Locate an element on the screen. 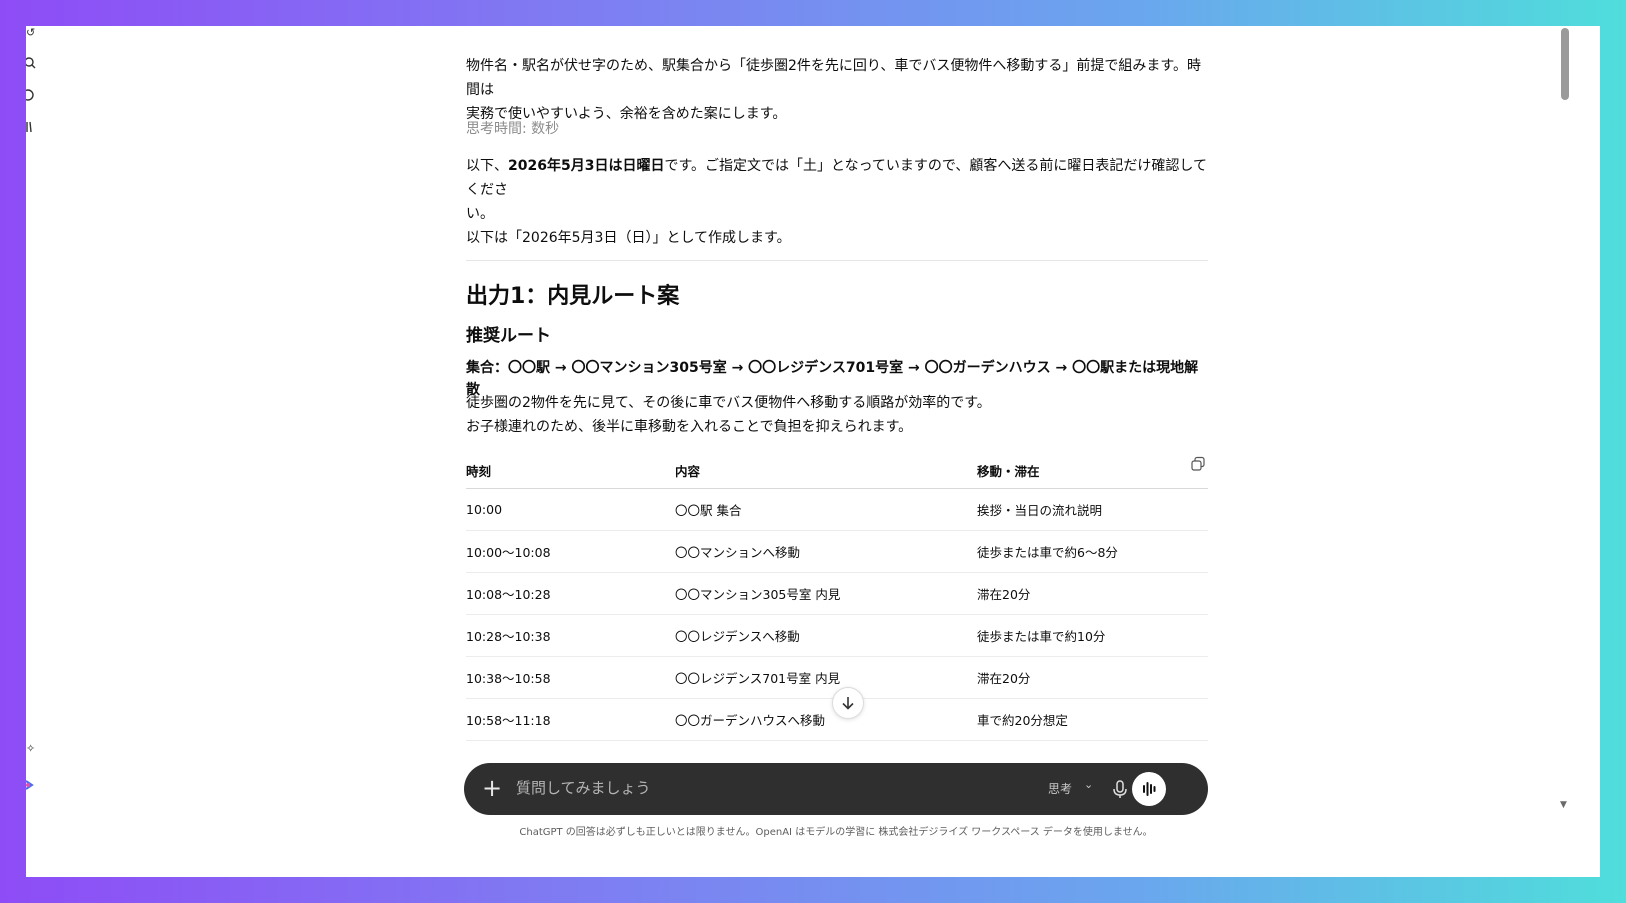 The width and height of the screenshot is (1626, 903). left-sidebar-rail: ↺ ✧ is located at coordinates (37, 451).